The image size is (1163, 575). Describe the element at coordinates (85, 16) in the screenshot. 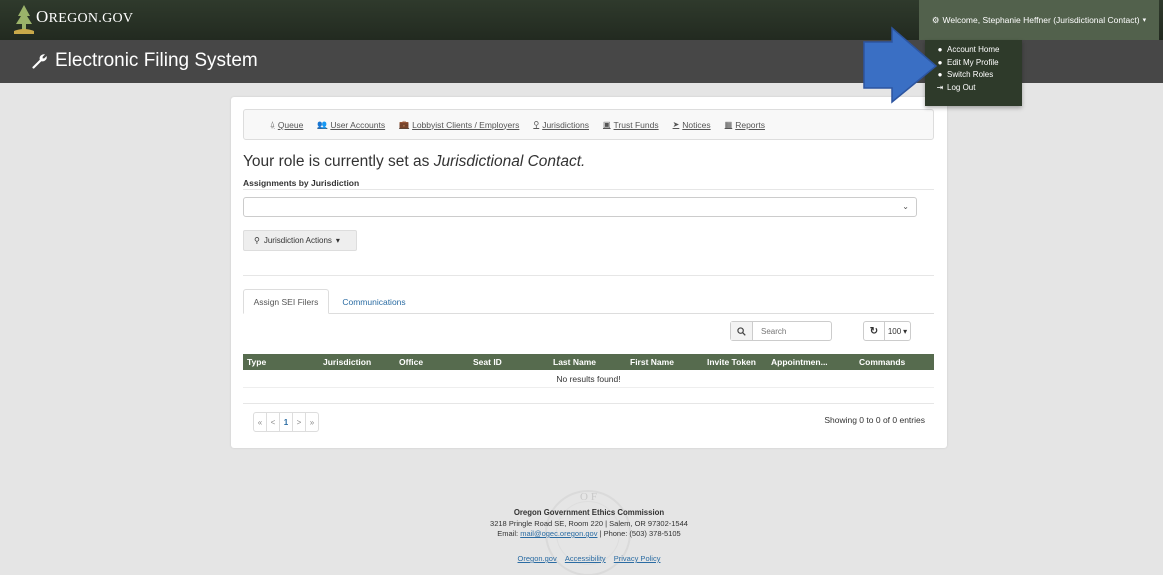

I see `logo-text: OREGON.GOV` at that location.